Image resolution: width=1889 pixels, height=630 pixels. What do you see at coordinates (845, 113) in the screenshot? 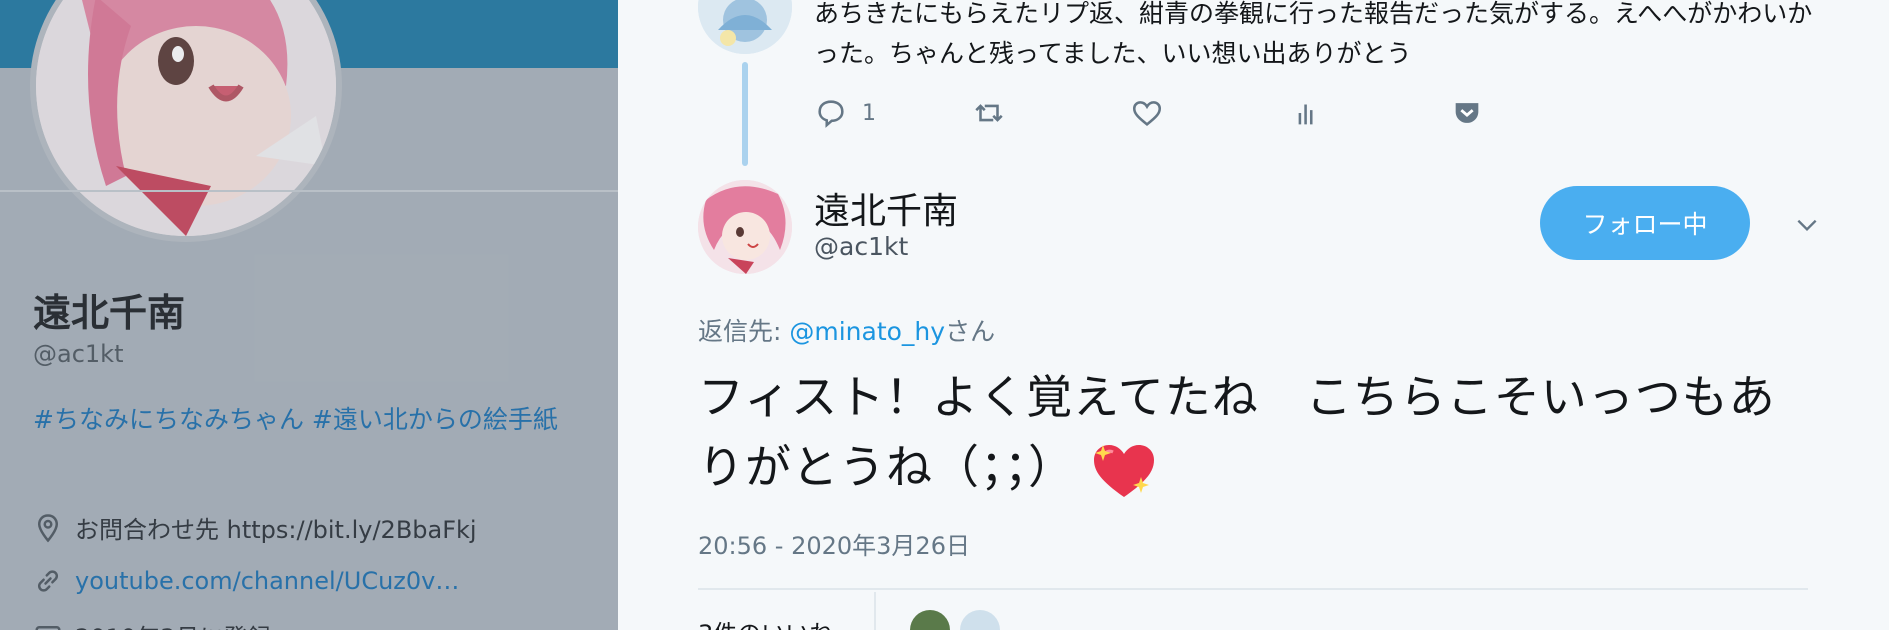
I see `reply-button: 1` at bounding box center [845, 113].